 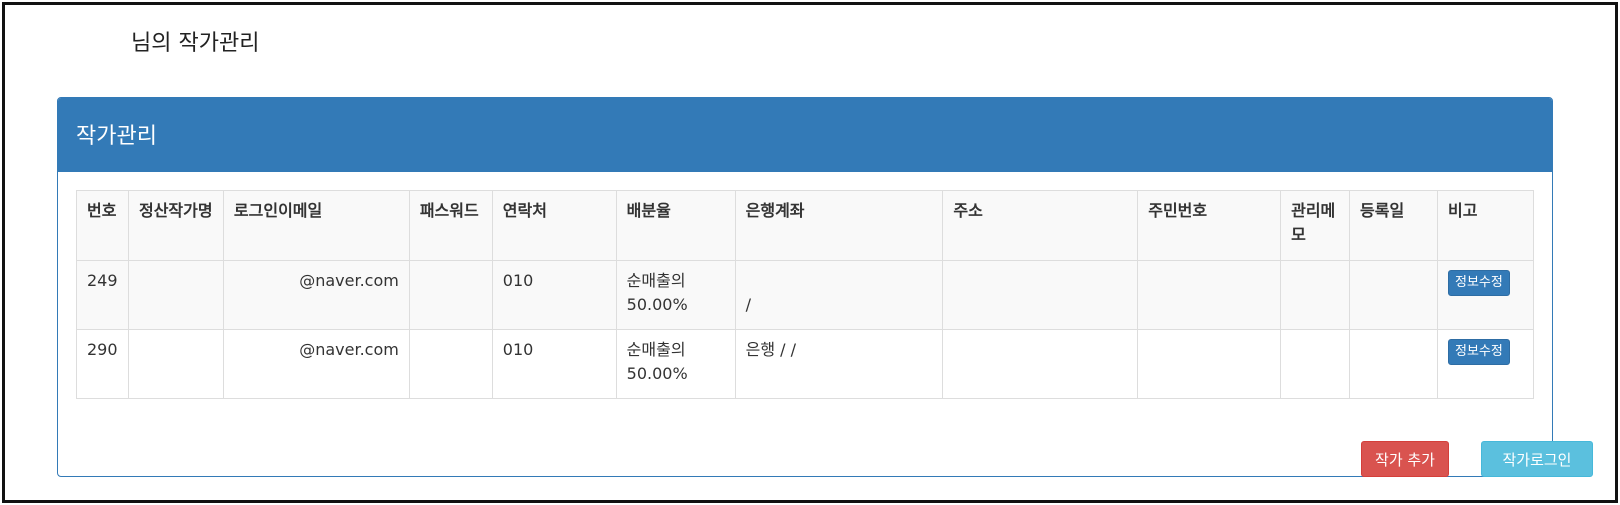 What do you see at coordinates (1537, 459) in the screenshot?
I see `author-login-button: 작가로그인` at bounding box center [1537, 459].